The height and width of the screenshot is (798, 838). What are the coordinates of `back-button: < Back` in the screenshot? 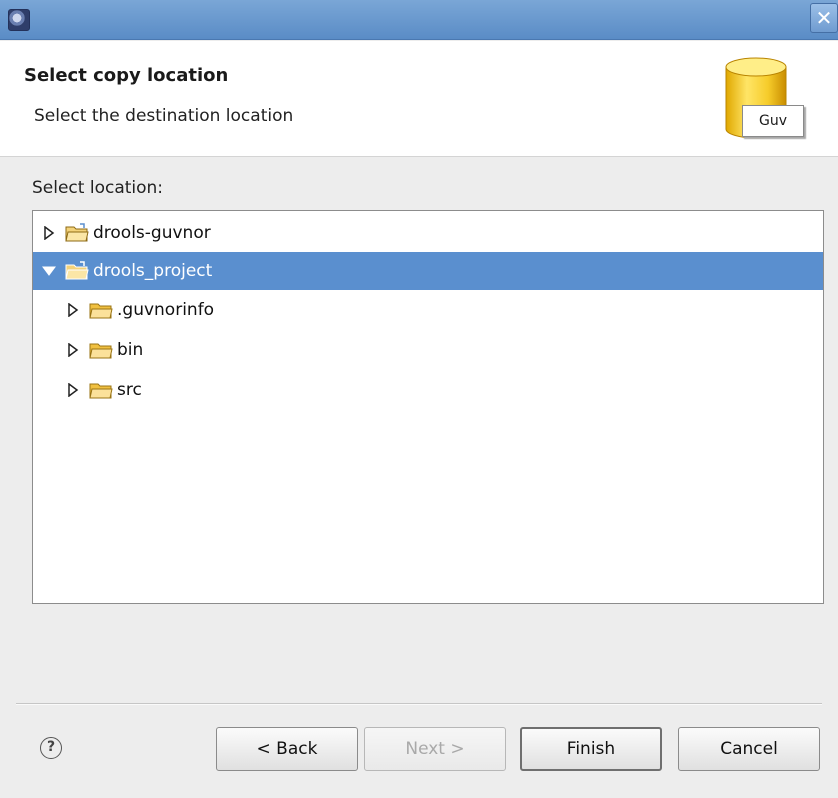 It's located at (287, 749).